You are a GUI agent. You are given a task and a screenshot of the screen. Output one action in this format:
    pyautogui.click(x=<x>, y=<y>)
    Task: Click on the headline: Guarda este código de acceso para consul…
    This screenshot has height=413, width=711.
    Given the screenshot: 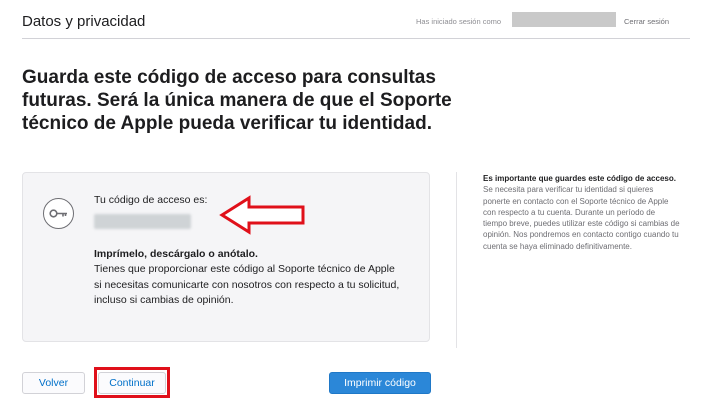 What is the action you would take?
    pyautogui.click(x=237, y=100)
    